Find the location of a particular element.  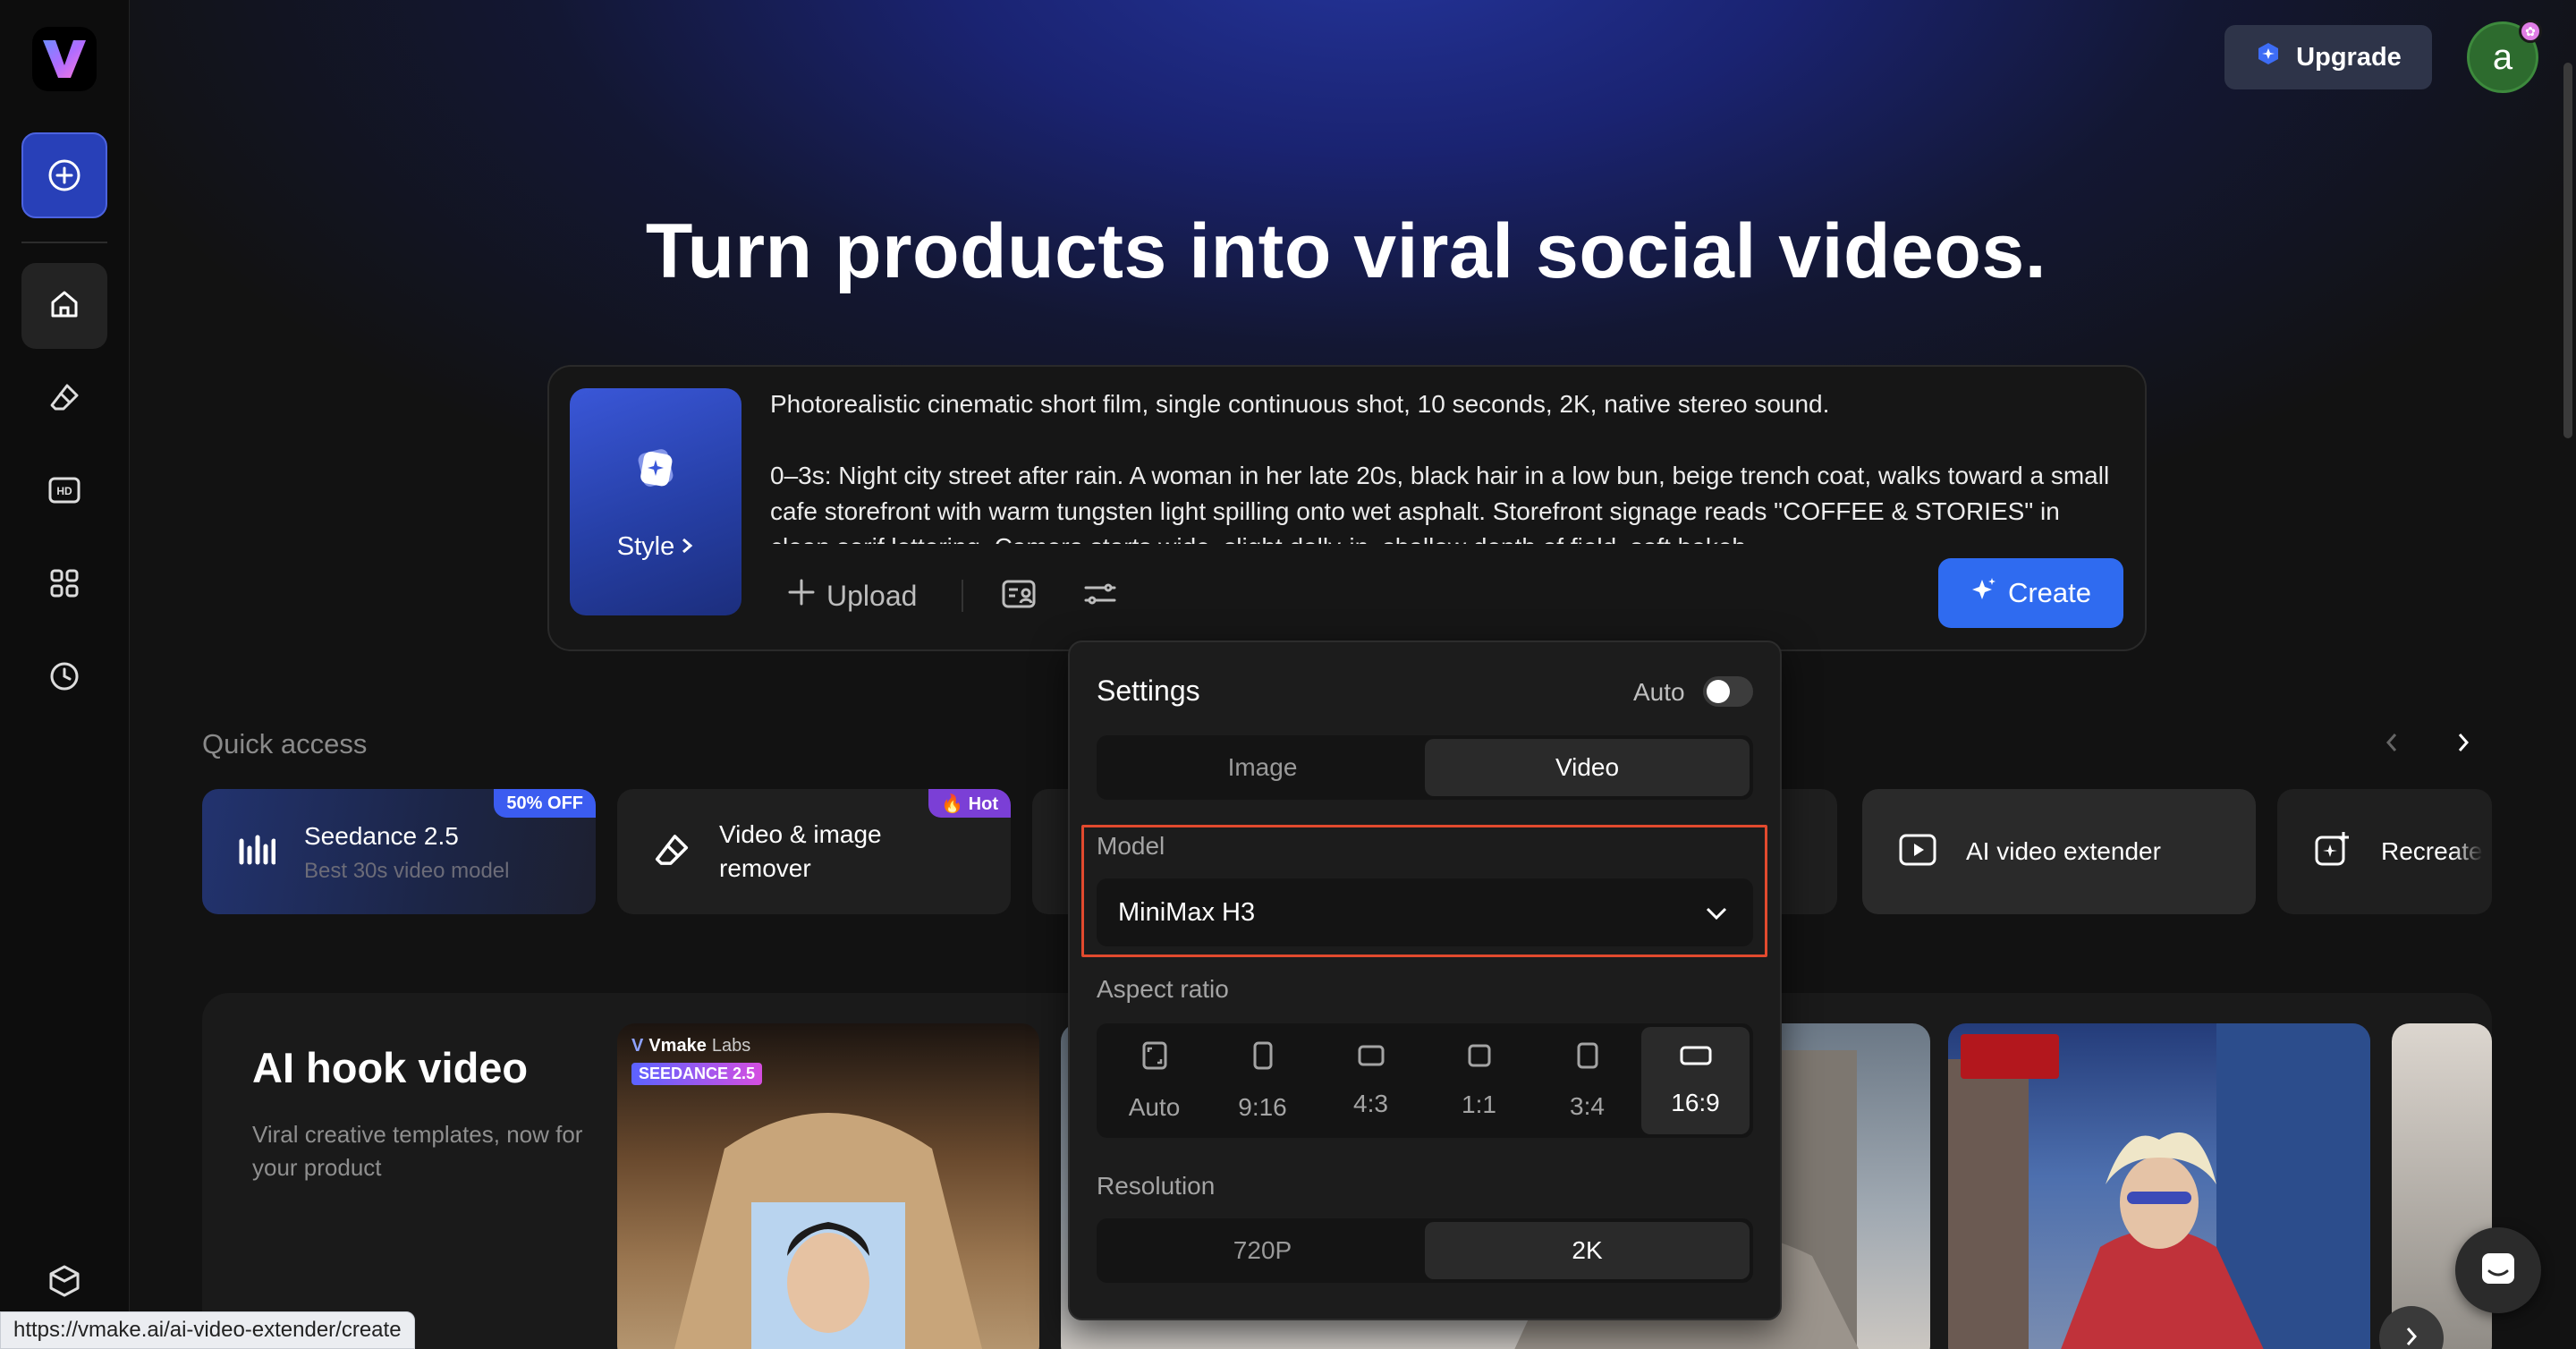

sidebar-item-eraser is located at coordinates (64, 399).